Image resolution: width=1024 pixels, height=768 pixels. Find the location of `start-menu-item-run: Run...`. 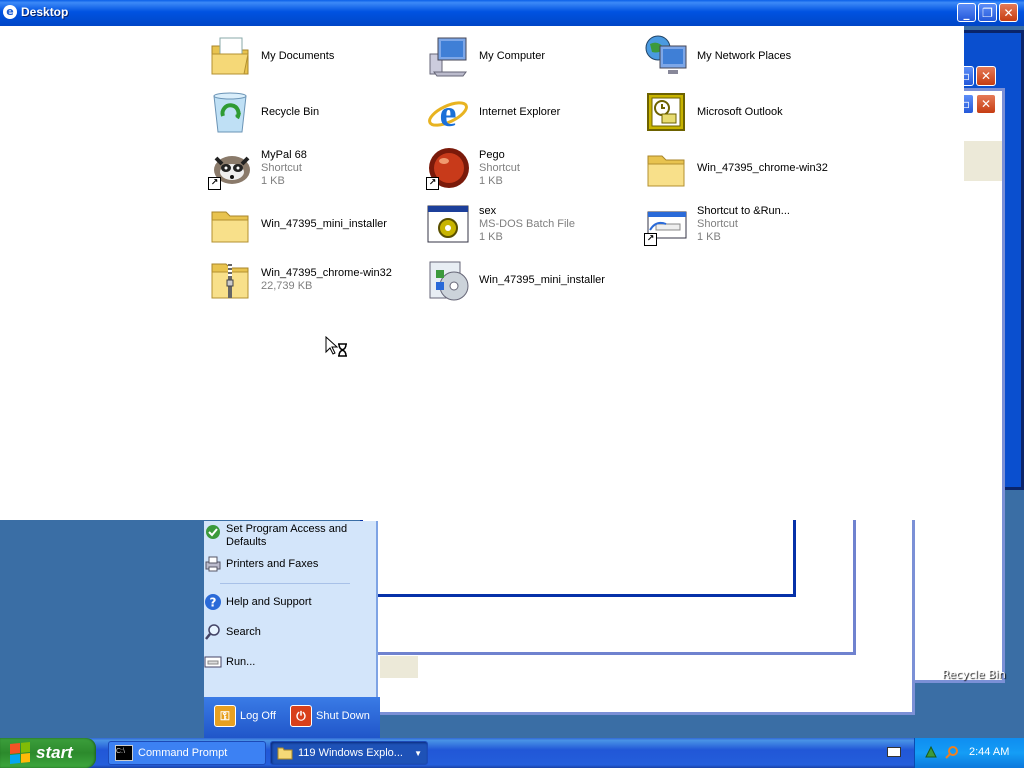

start-menu-item-run: Run... is located at coordinates (289, 662).